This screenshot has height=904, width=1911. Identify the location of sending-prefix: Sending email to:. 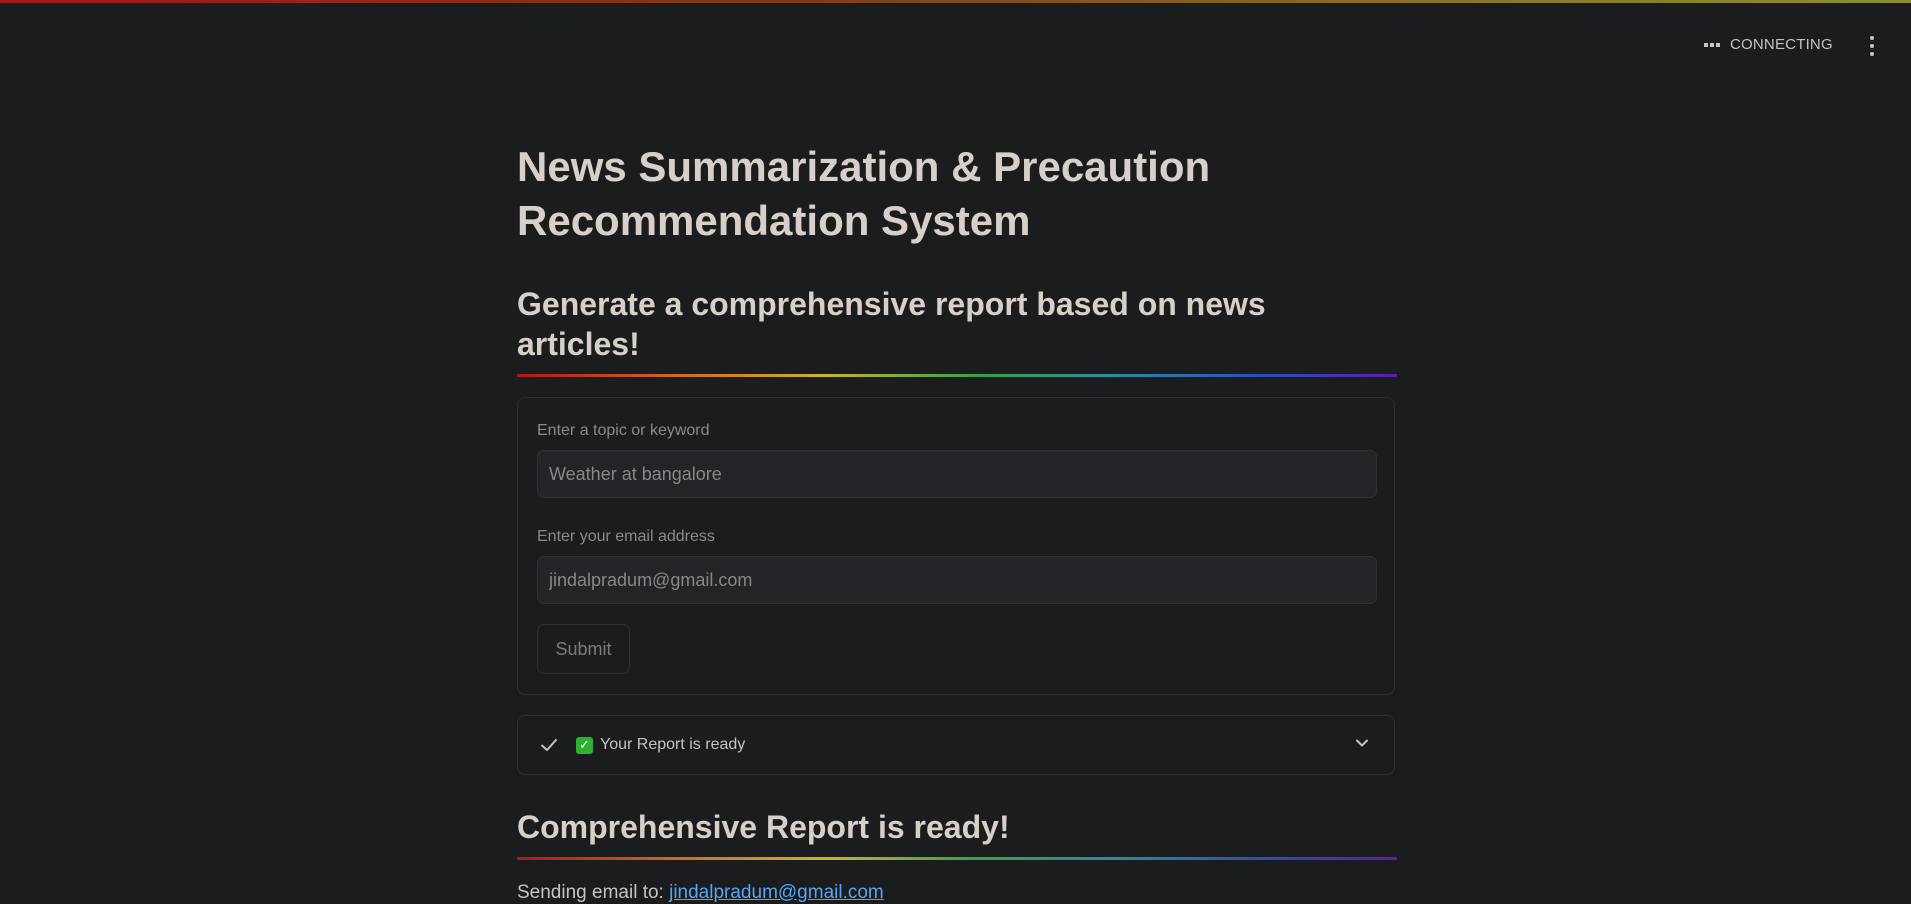
(590, 892).